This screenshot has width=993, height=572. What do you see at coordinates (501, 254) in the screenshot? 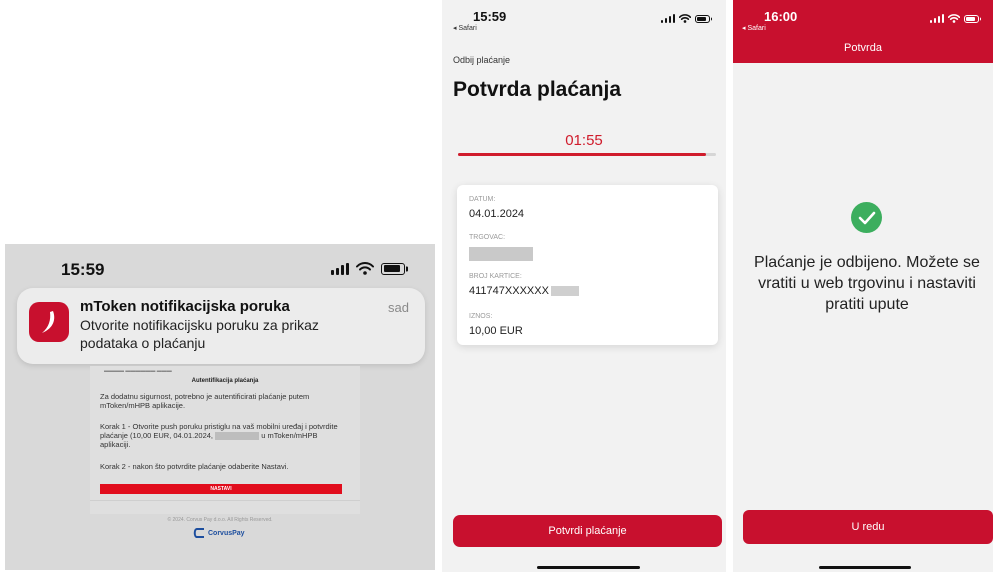
I see `merchant-redacted` at bounding box center [501, 254].